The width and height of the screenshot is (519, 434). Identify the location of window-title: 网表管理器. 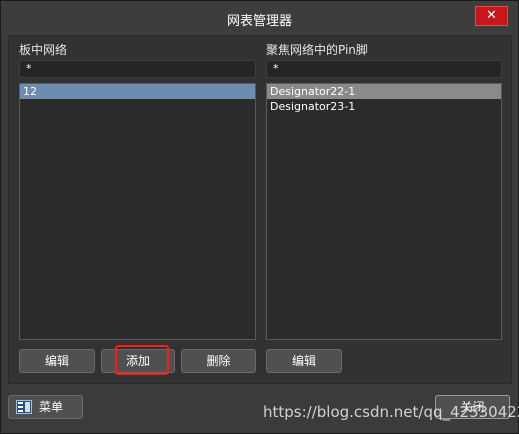
(259, 21).